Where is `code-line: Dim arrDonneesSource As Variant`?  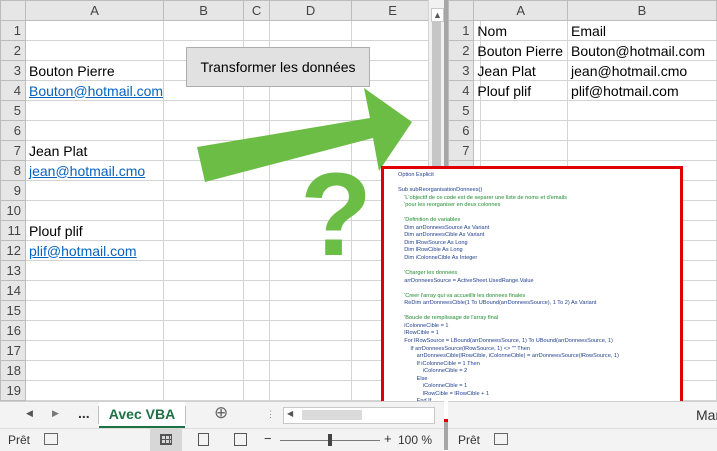 code-line: Dim arrDonneesSource As Variant is located at coordinates (444, 227).